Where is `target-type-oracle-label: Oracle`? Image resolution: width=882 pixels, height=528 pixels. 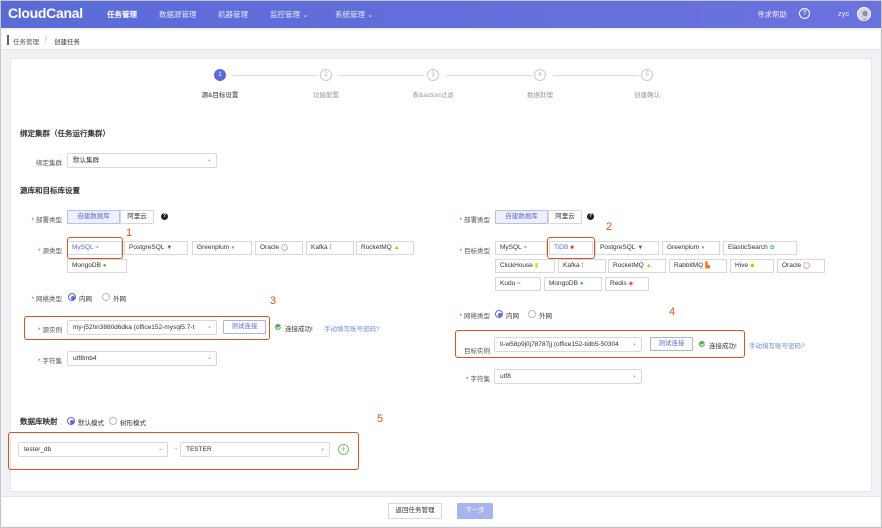 target-type-oracle-label: Oracle is located at coordinates (792, 265).